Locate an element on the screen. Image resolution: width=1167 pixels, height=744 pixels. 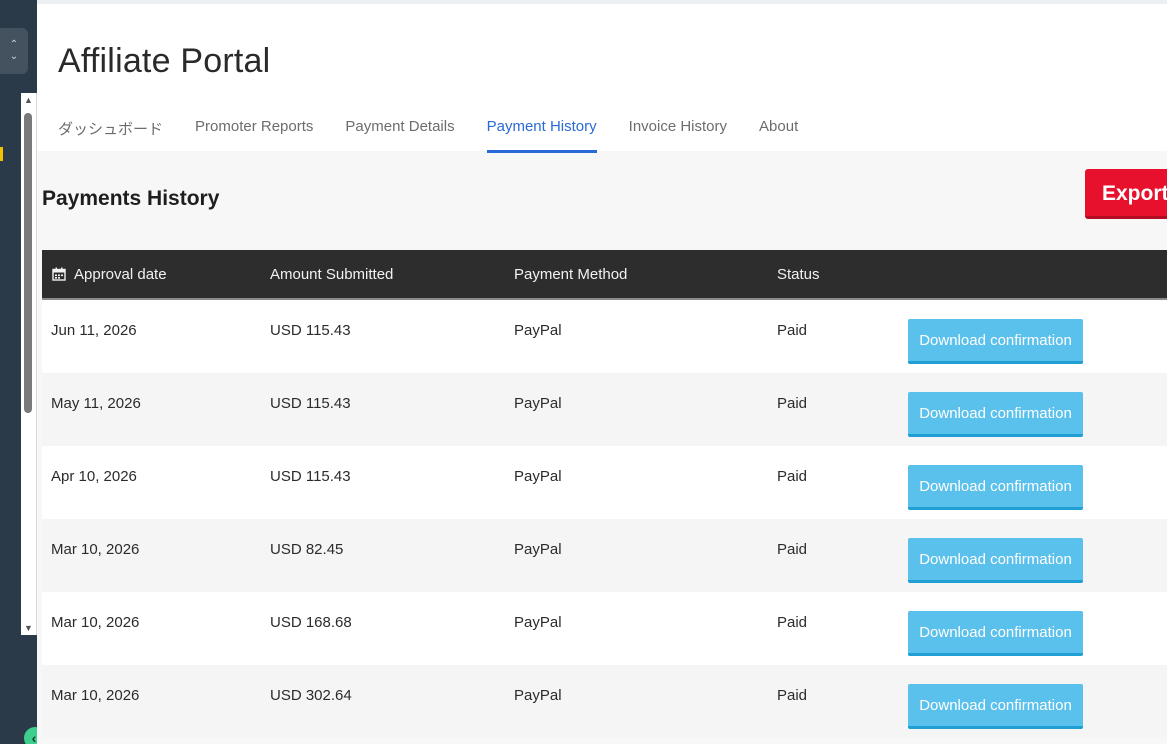
tab-payment-details: Payment Details is located at coordinates (399, 130).